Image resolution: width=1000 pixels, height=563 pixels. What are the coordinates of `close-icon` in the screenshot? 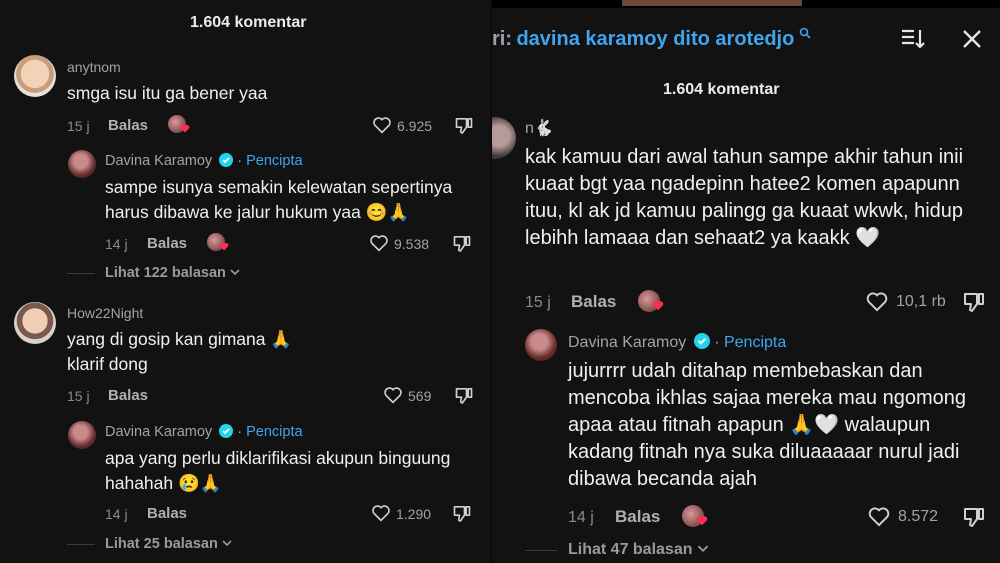 It's located at (972, 39).